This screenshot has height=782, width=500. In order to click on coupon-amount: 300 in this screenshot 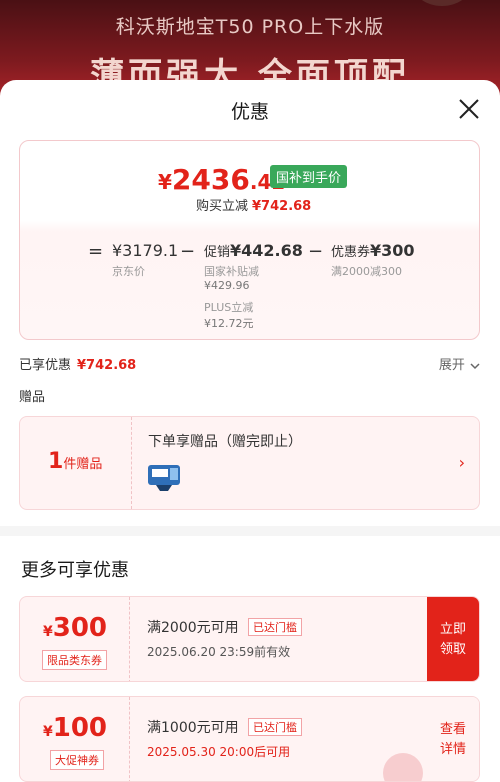, I will do `click(80, 628)`.